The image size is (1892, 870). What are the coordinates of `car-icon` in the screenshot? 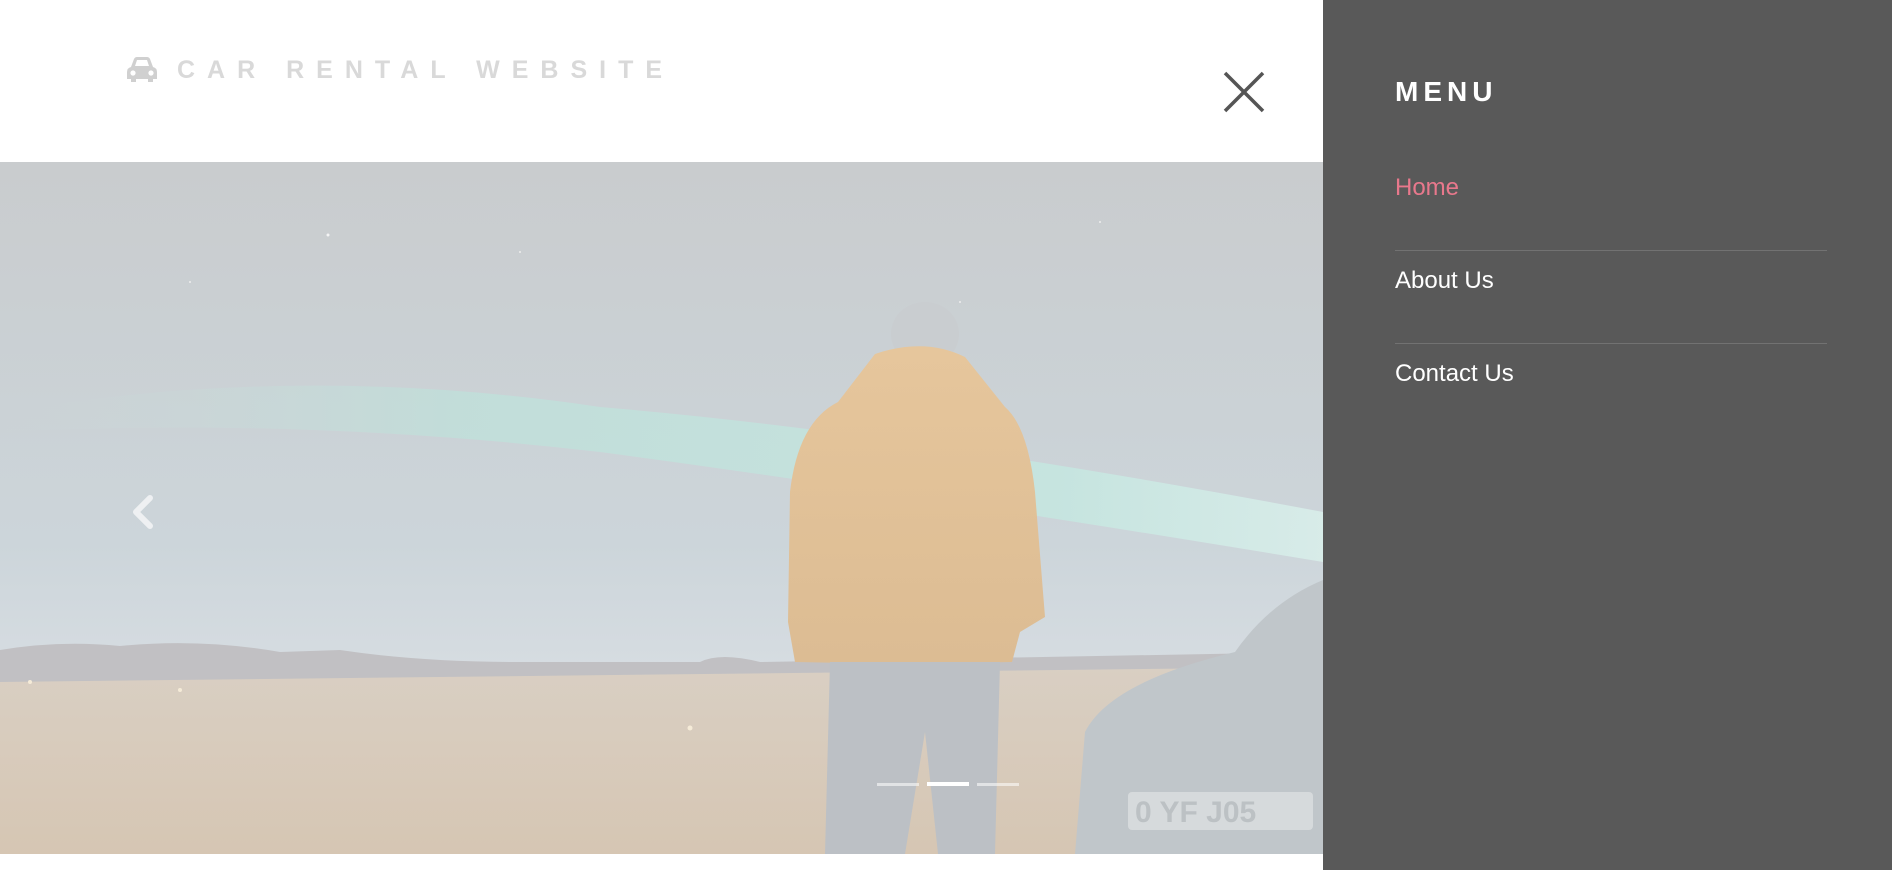 It's located at (142, 69).